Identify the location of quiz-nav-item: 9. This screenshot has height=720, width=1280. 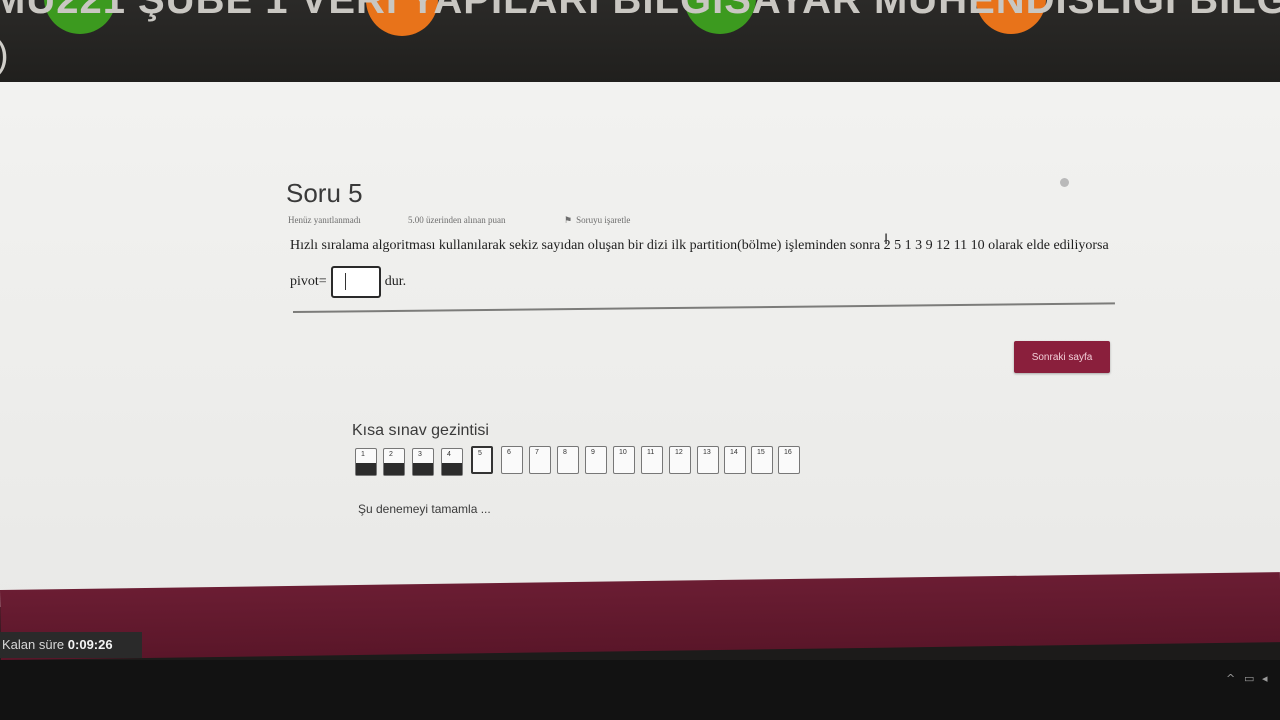
(596, 460).